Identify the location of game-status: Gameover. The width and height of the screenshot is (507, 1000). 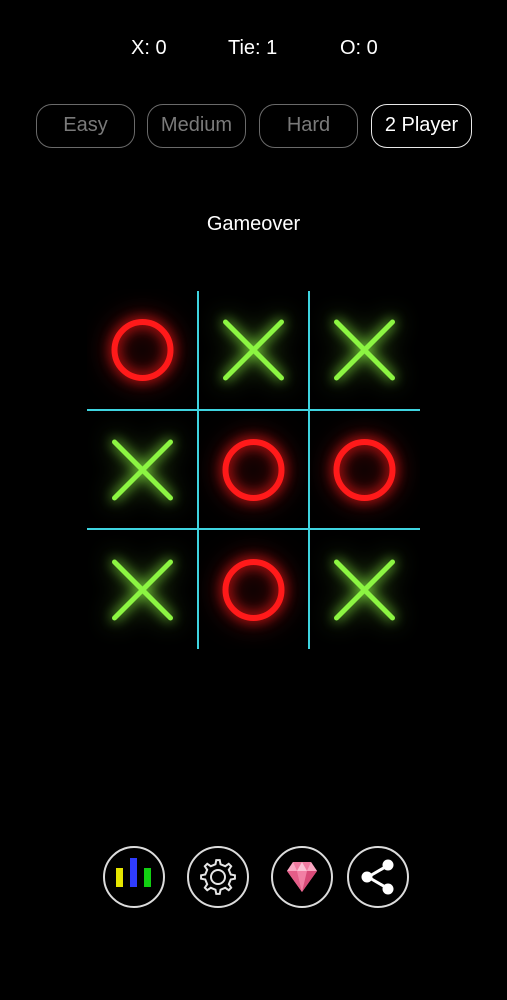
(253, 224).